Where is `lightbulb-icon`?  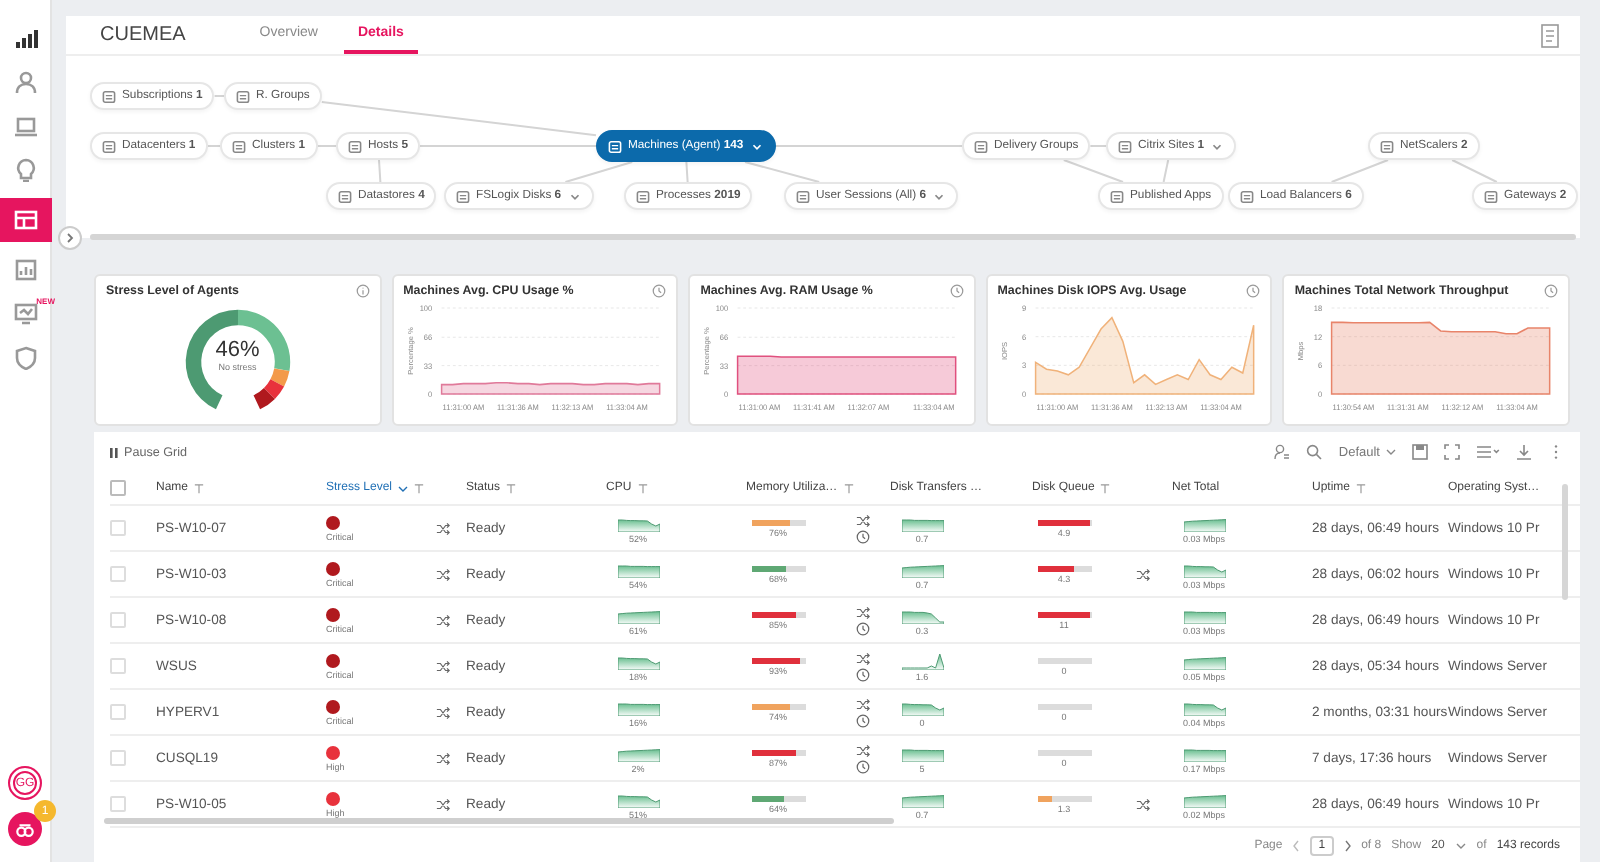 lightbulb-icon is located at coordinates (25, 170).